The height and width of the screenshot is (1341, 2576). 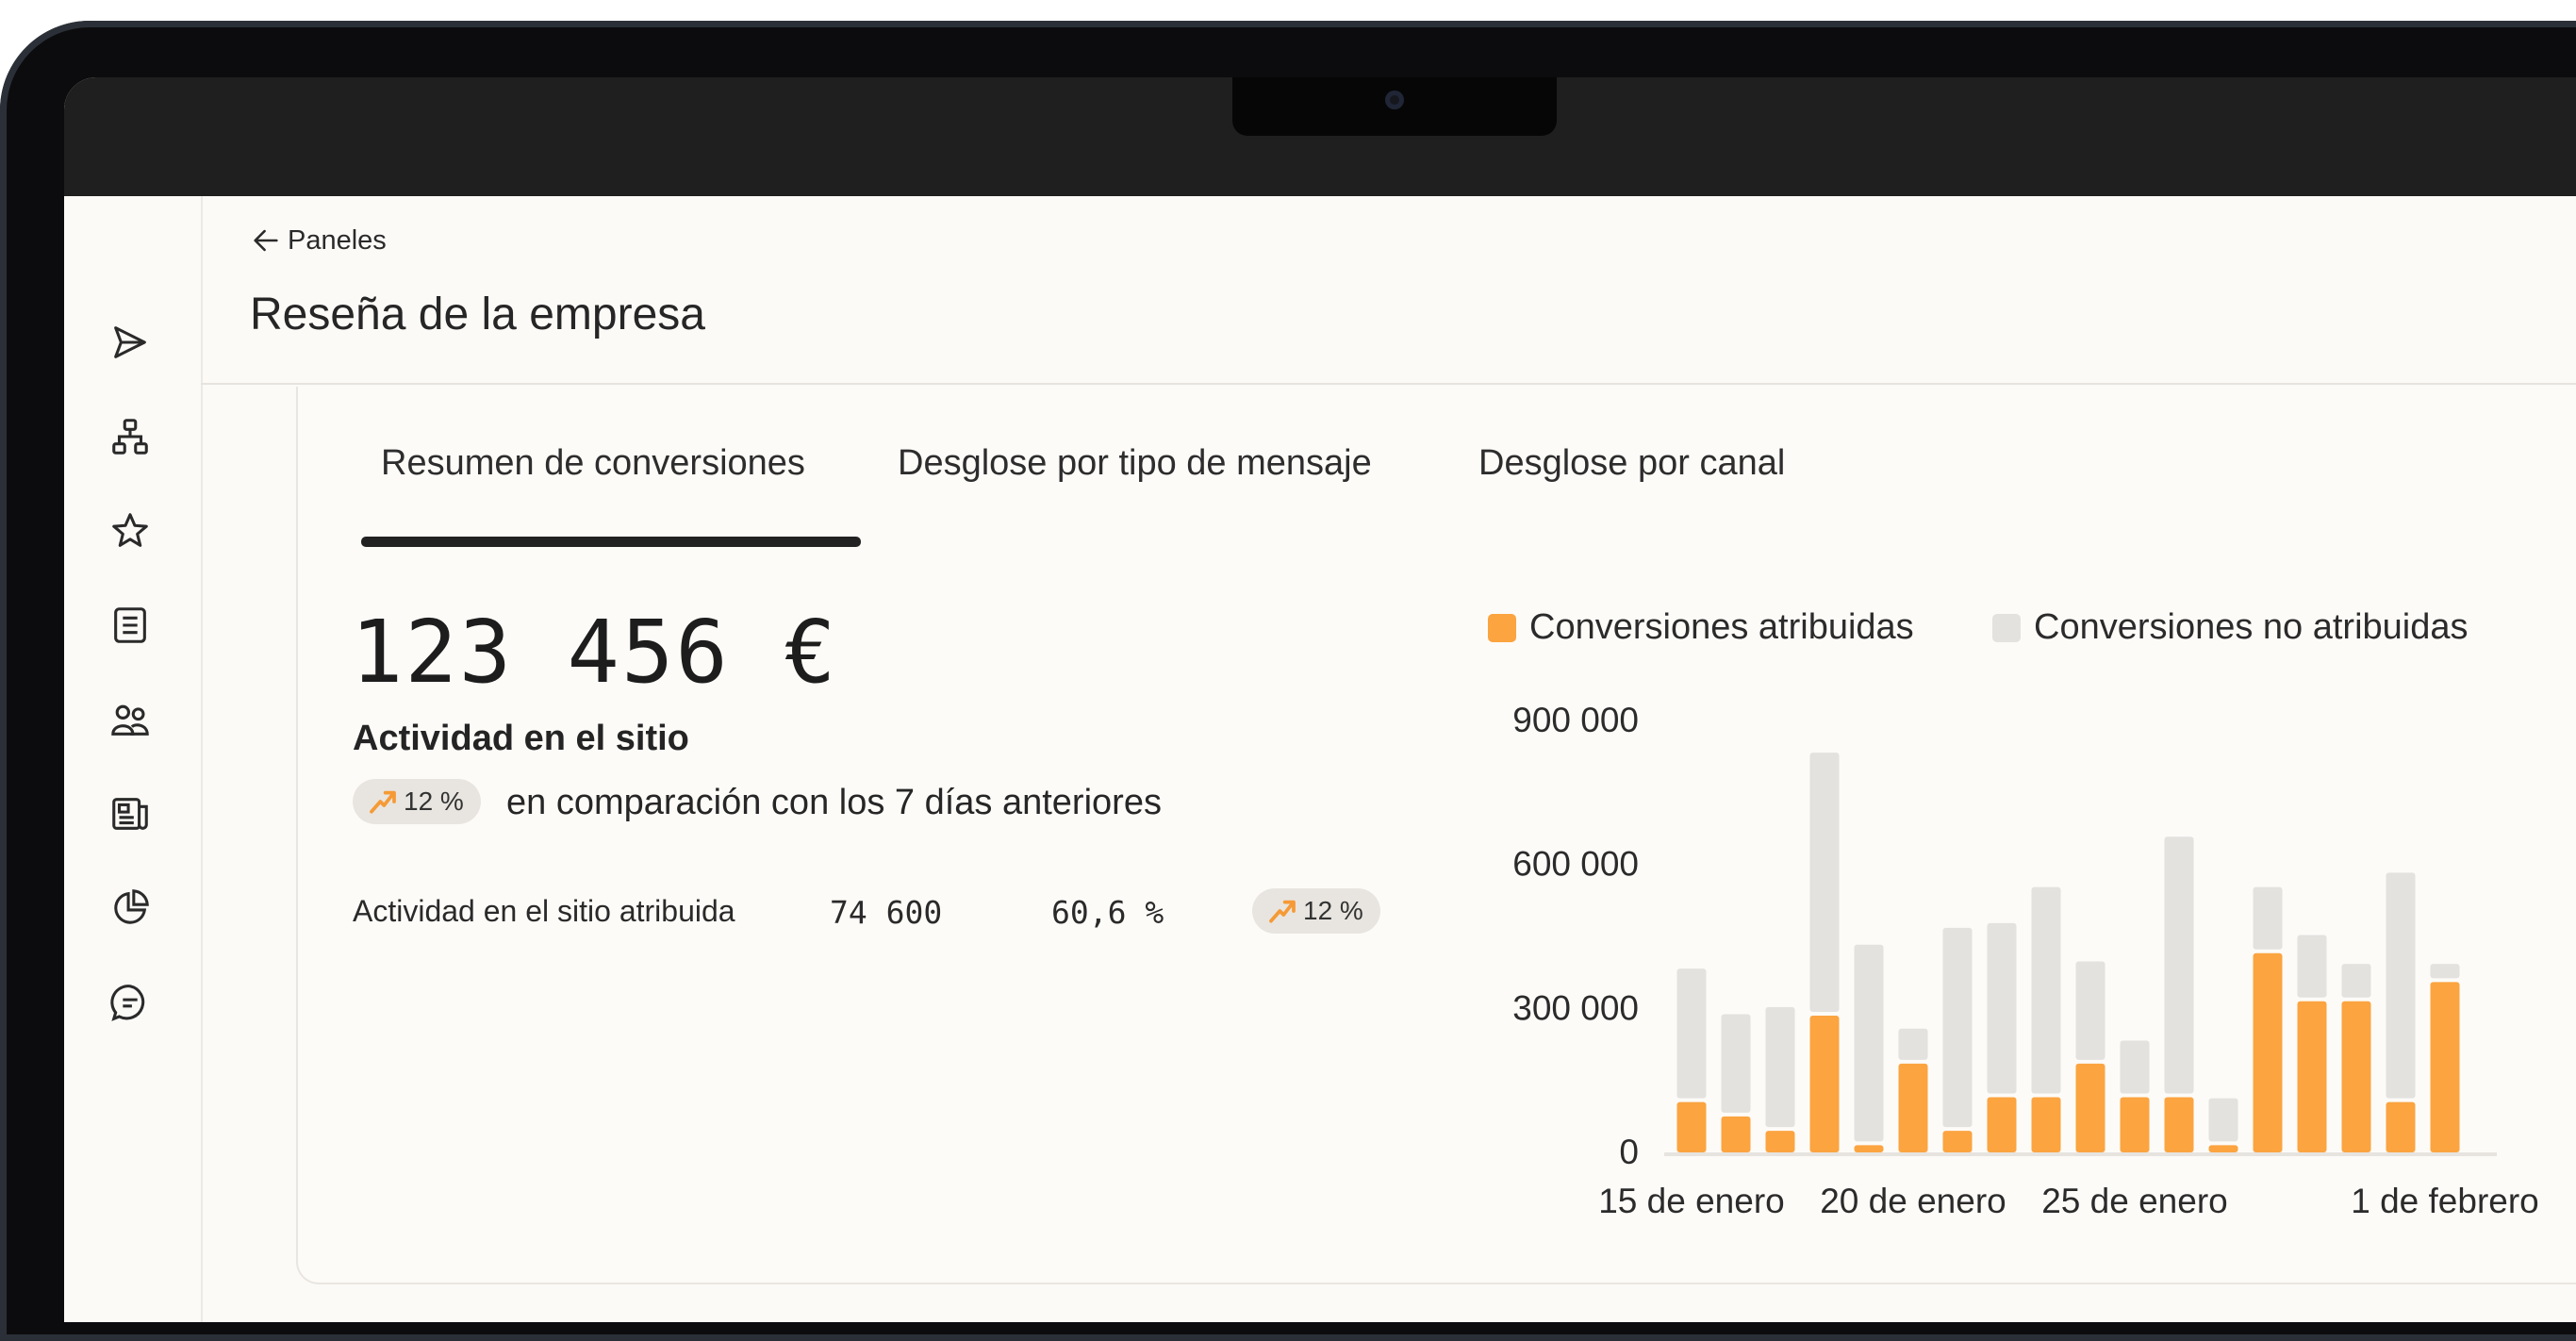 I want to click on menu-bar, so click(x=1320, y=136).